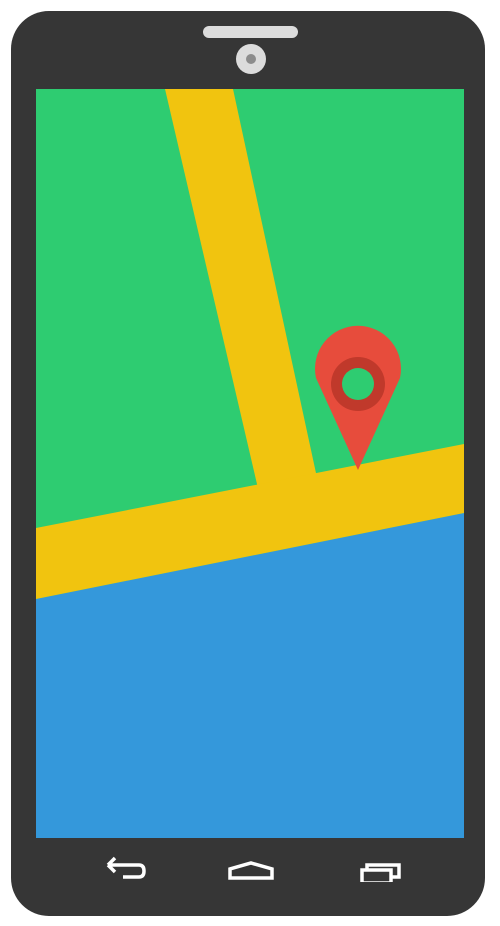 This screenshot has width=500, height=926. I want to click on recent-apps-button, so click(381, 862).